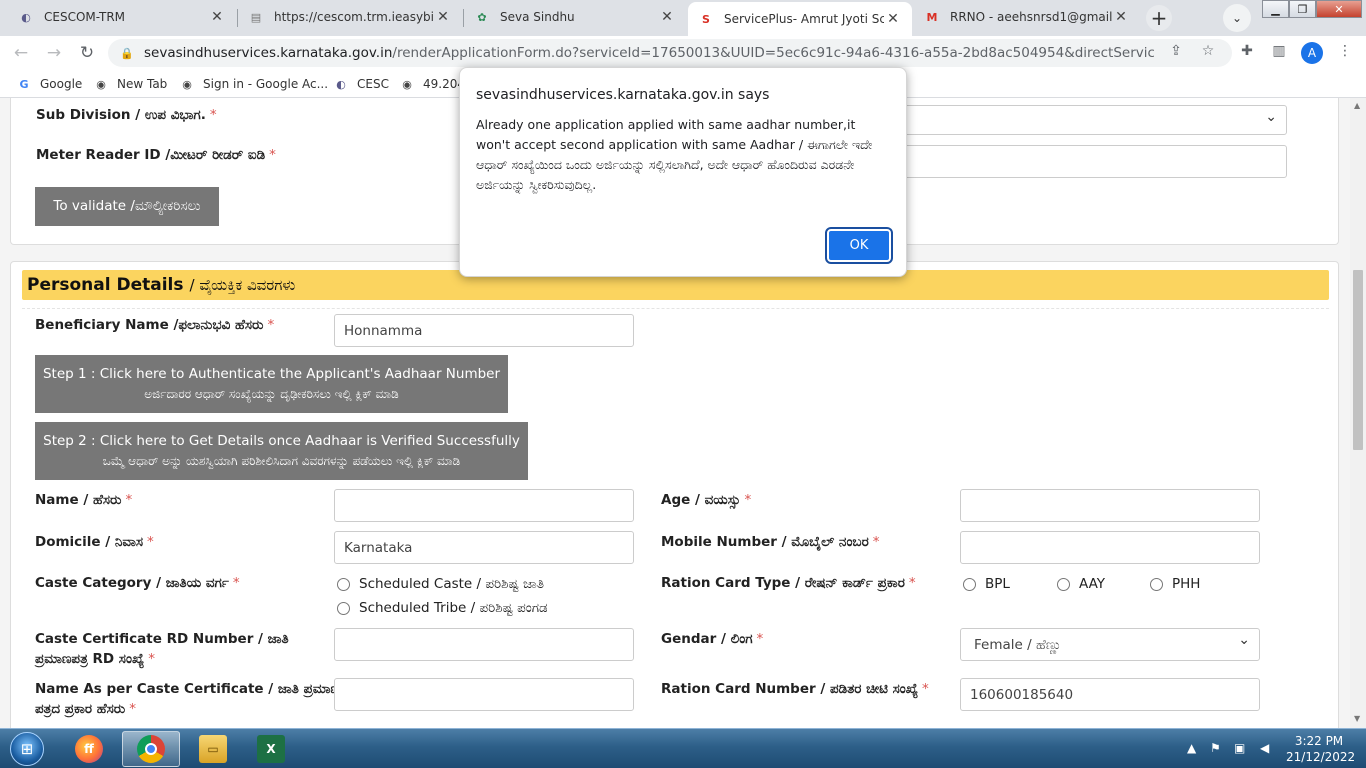 The height and width of the screenshot is (768, 1366). What do you see at coordinates (105, 285) in the screenshot?
I see `heading-en: Personal Details` at bounding box center [105, 285].